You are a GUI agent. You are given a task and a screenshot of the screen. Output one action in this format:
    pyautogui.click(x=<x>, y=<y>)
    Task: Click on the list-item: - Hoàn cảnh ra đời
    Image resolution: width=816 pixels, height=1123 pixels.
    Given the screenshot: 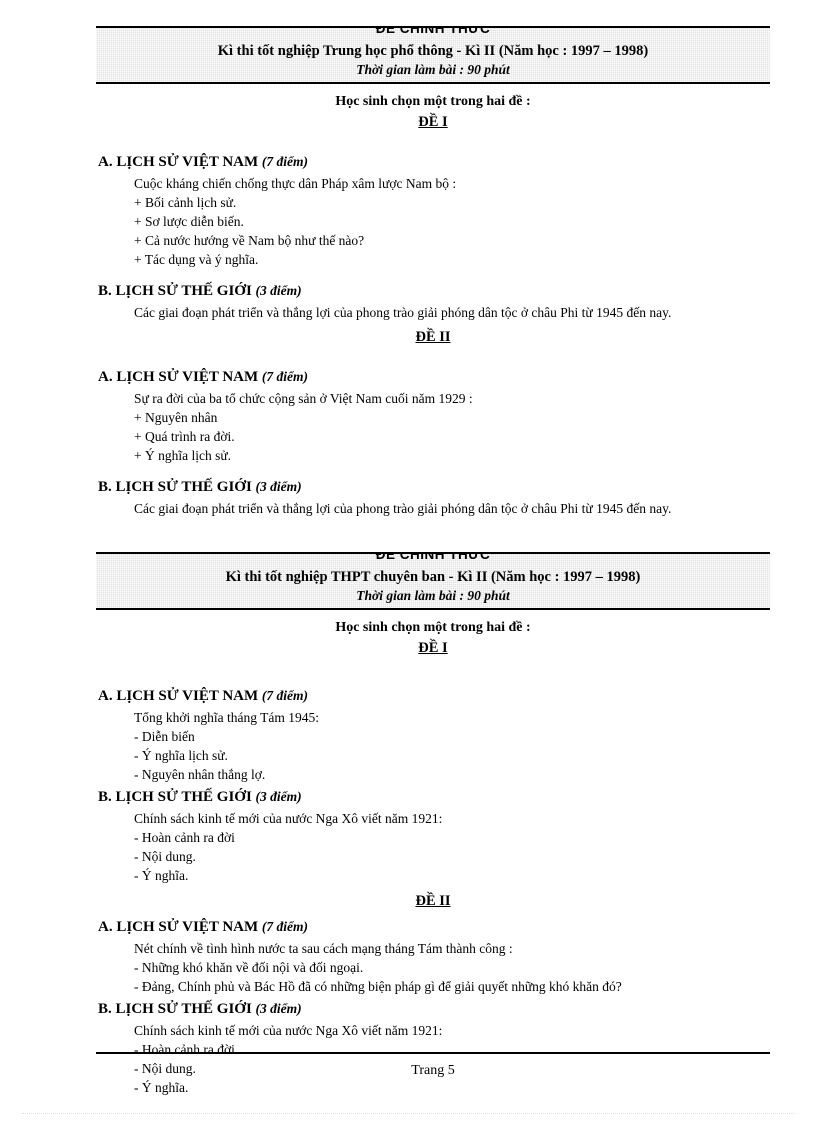 What is the action you would take?
    pyautogui.click(x=184, y=837)
    